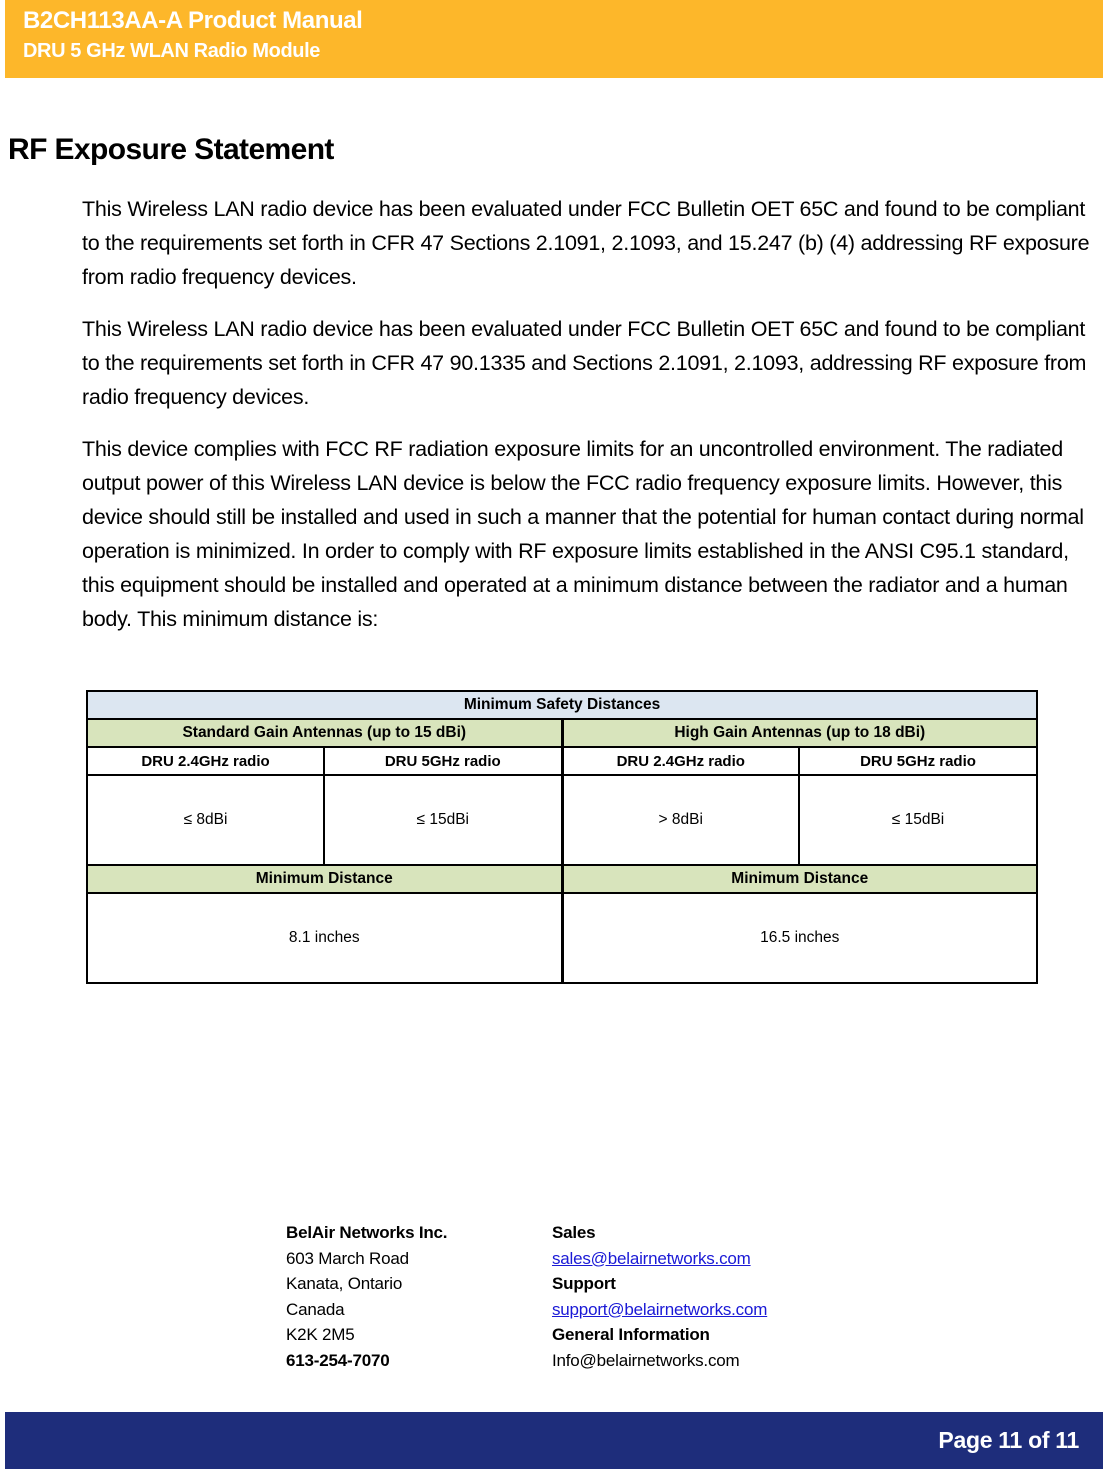 The width and height of the screenshot is (1103, 1469). Describe the element at coordinates (699, 1310) in the screenshot. I see `support-email-link: support@belairnetworks.com` at that location.